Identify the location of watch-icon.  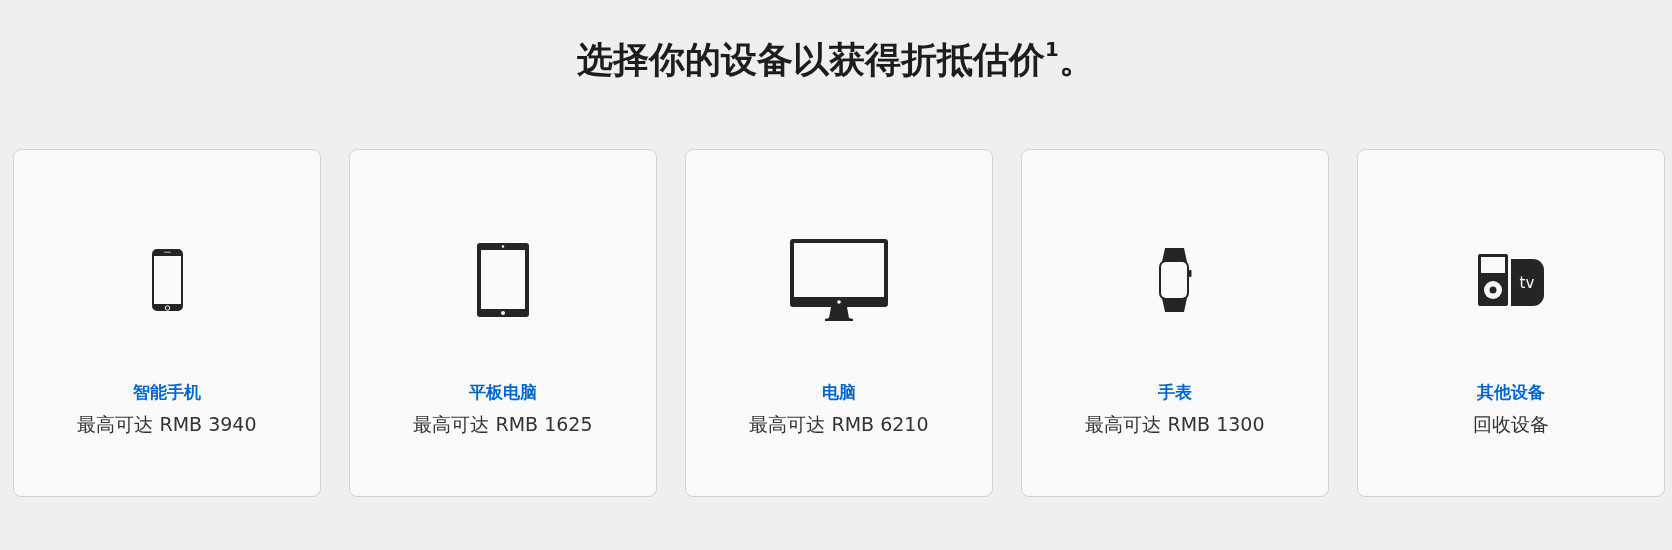
(1175, 280).